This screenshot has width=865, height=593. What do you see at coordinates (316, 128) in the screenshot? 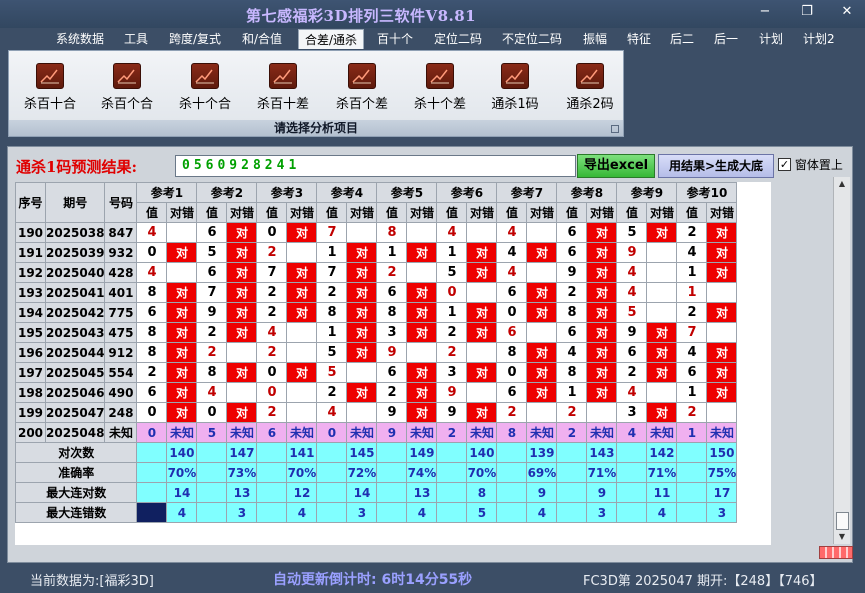
I see `ribbon-caption: 请选择分析项目` at bounding box center [316, 128].